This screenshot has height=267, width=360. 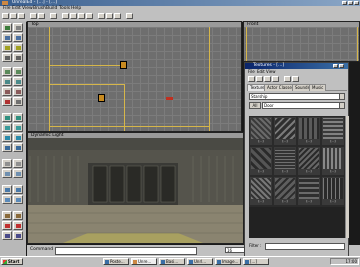 What do you see at coordinates (295, 79) in the screenshot?
I see `tb-forward-button` at bounding box center [295, 79].